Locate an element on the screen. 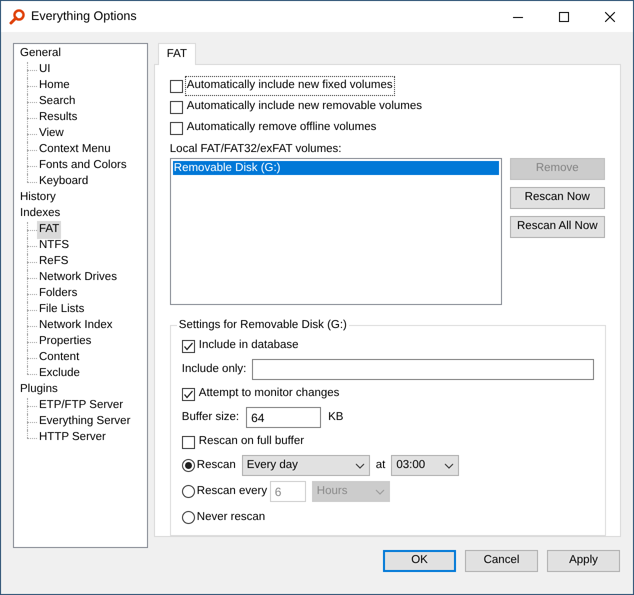 The height and width of the screenshot is (595, 634). tree-item: Plugins is located at coordinates (39, 390).